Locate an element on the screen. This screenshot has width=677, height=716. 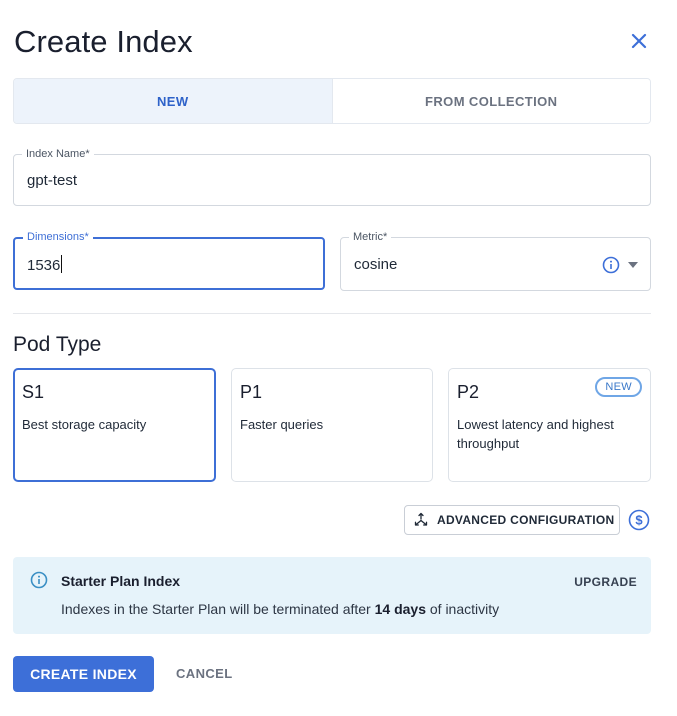
dimensions-value: 1536 is located at coordinates (45, 264).